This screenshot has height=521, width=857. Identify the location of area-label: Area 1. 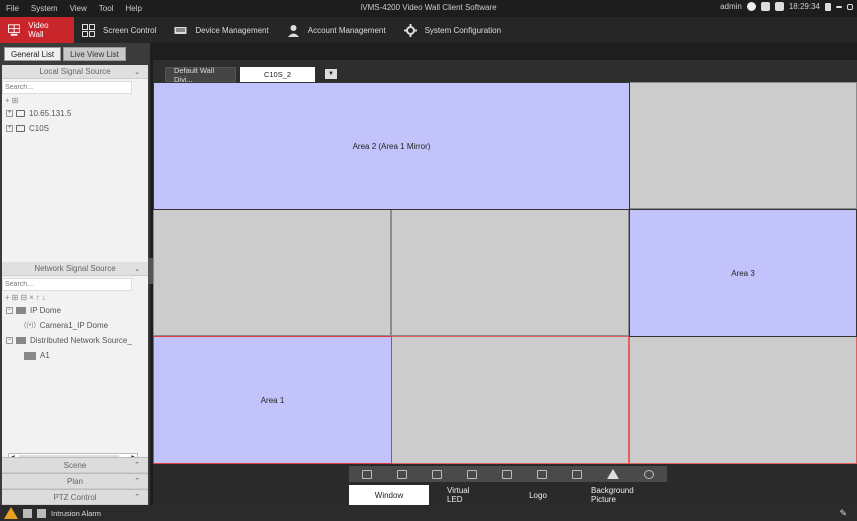
(272, 400).